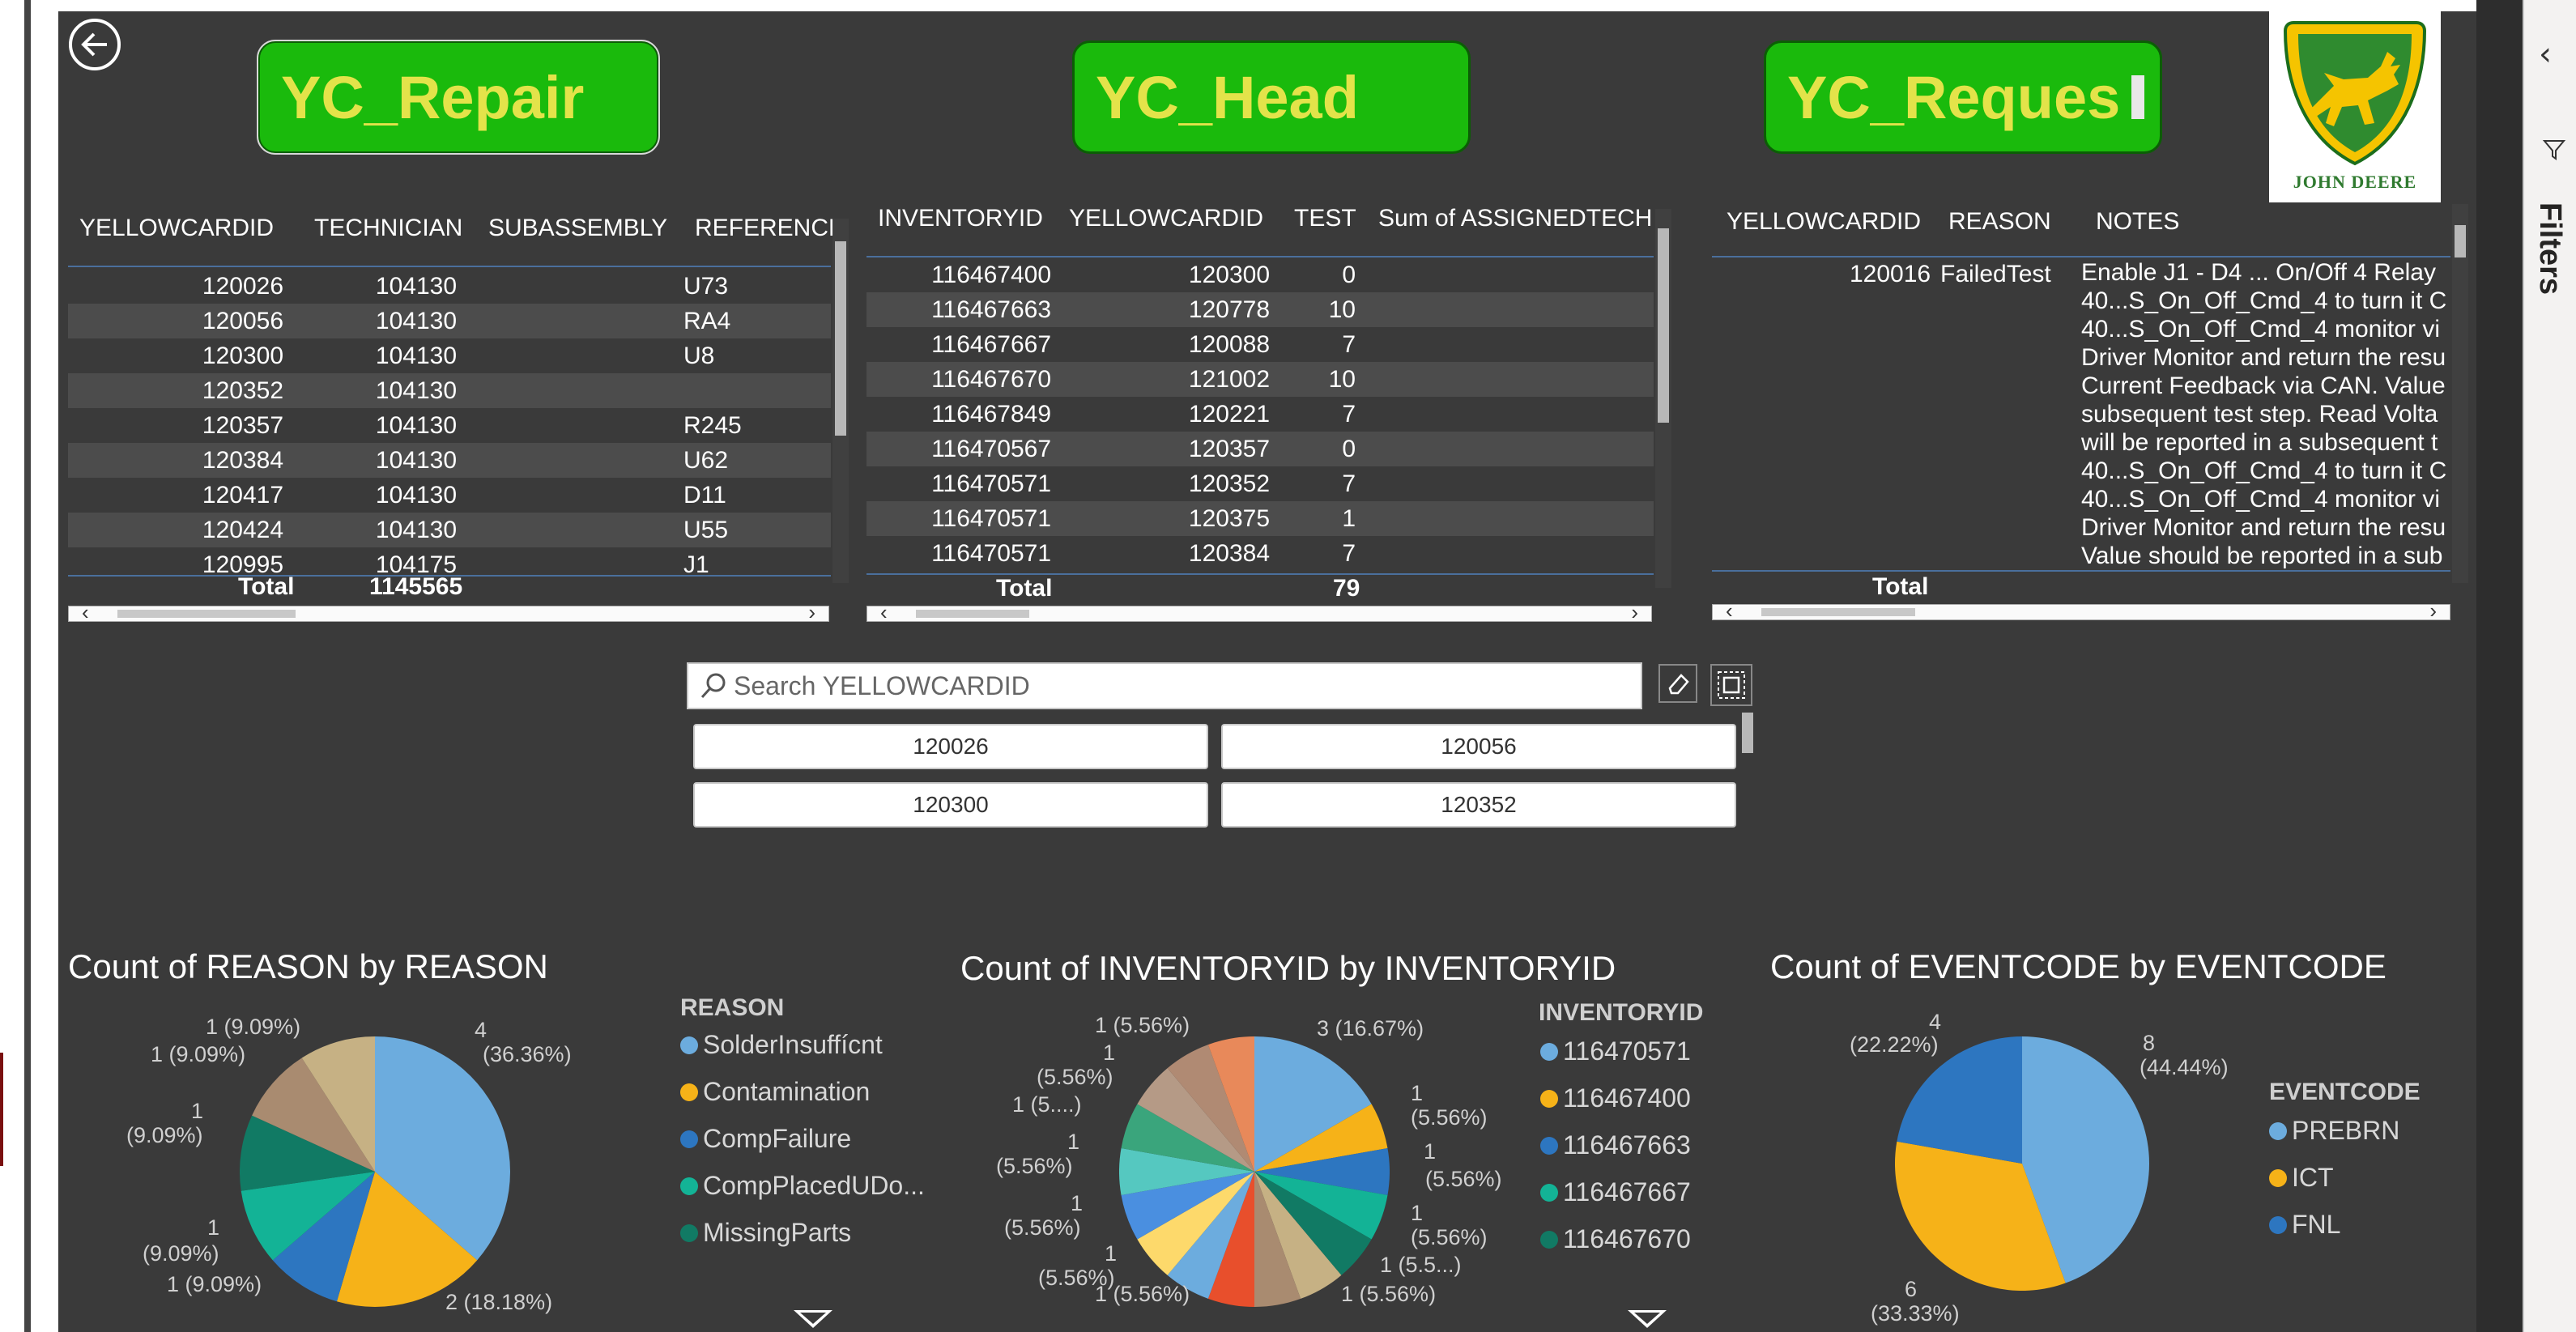  I want to click on col-subassembly: SUBASSEMBLY, so click(577, 228).